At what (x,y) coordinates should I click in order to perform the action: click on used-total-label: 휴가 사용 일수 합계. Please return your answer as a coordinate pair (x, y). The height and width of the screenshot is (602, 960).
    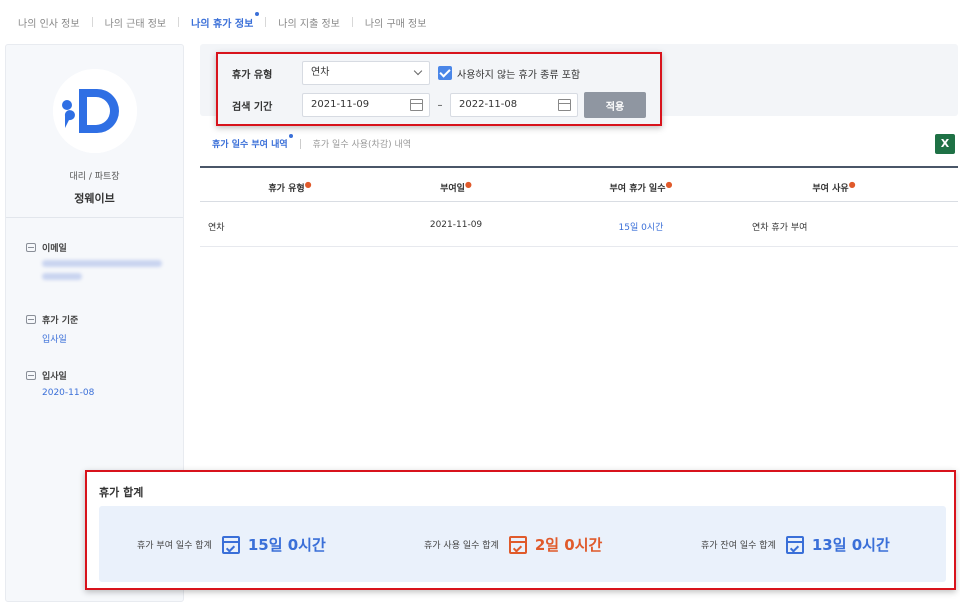
    Looking at the image, I should click on (461, 546).